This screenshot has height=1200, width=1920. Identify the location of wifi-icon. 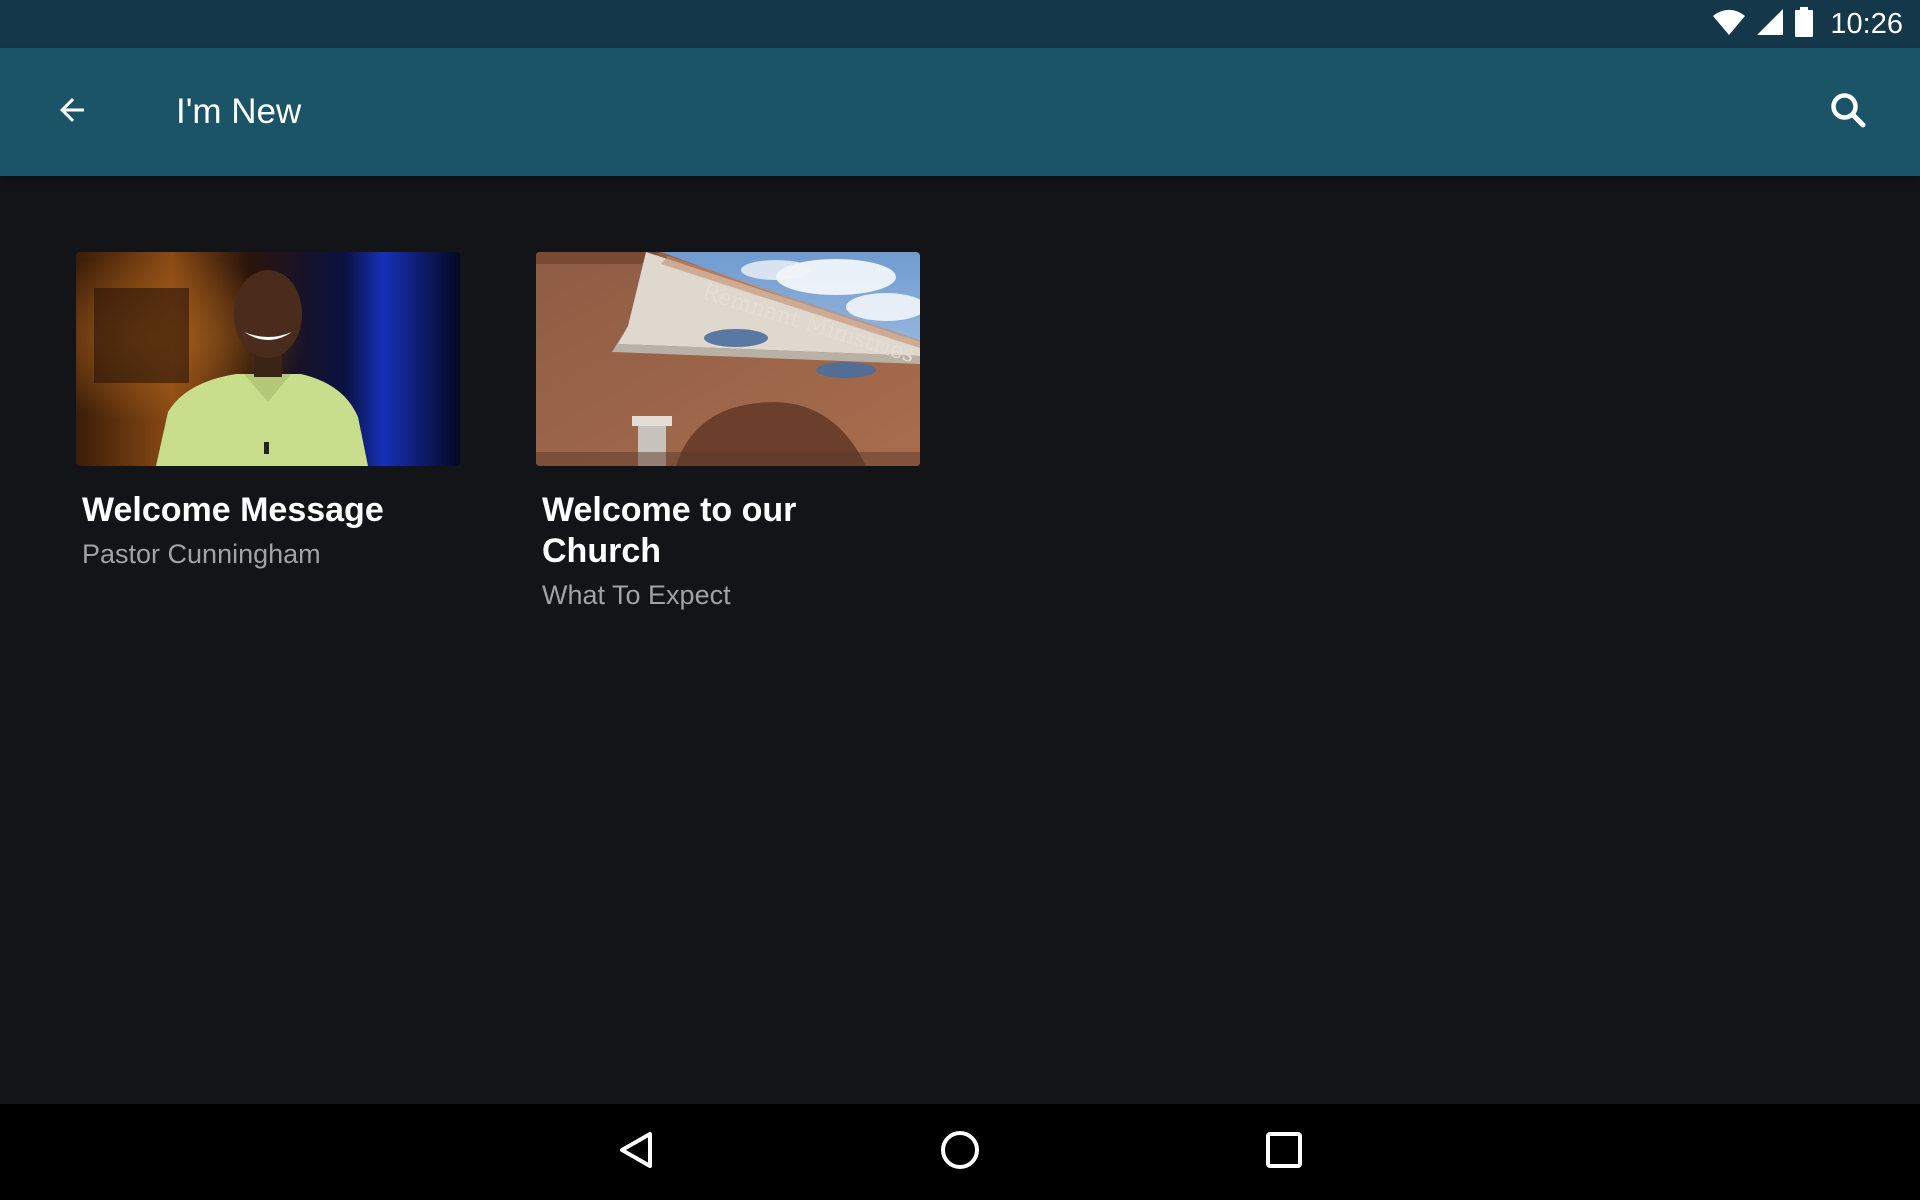
(1729, 24).